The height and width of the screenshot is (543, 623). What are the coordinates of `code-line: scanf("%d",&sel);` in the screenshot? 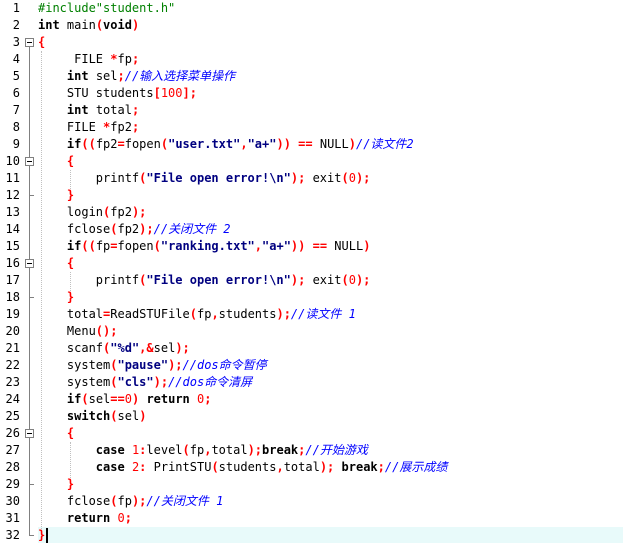 It's located at (330, 348).